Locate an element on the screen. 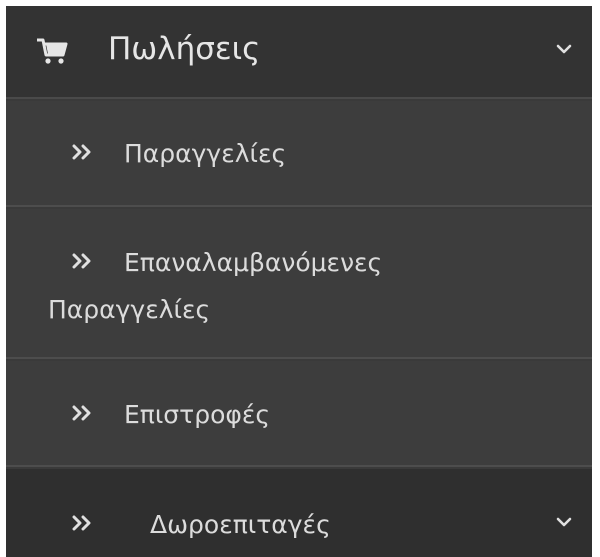 Image resolution: width=600 pixels, height=557 pixels. submenu-item-label: Δωροεπιταγές is located at coordinates (240, 524).